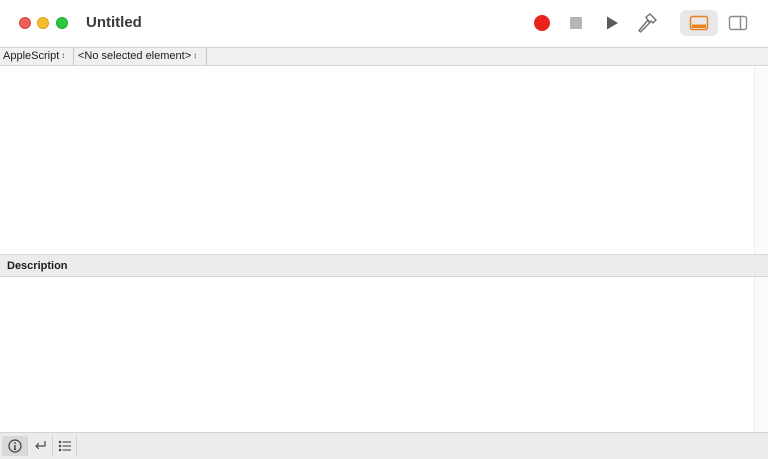 The width and height of the screenshot is (768, 459). What do you see at coordinates (384, 24) in the screenshot?
I see `title-bar: Untitled` at bounding box center [384, 24].